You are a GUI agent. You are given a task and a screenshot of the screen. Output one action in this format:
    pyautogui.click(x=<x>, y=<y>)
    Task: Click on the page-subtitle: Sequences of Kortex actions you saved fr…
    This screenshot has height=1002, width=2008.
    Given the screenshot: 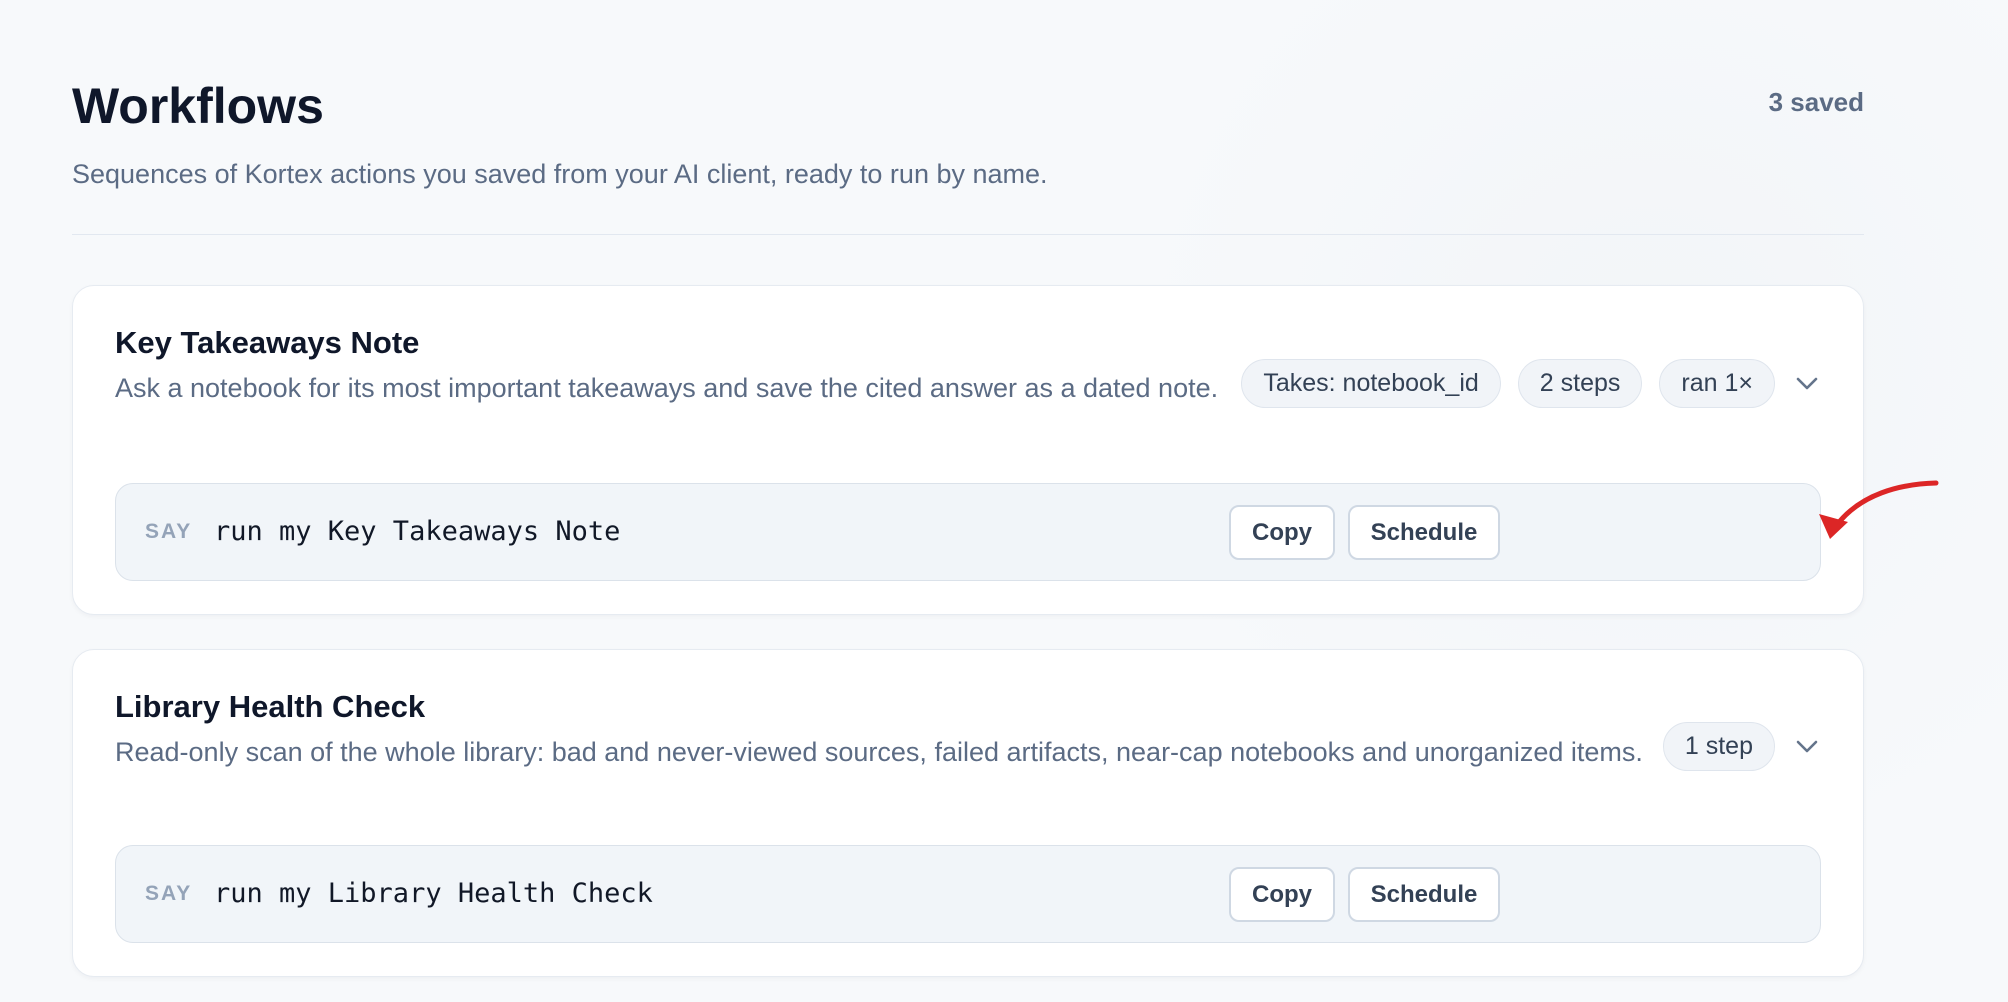 What is the action you would take?
    pyautogui.click(x=560, y=174)
    